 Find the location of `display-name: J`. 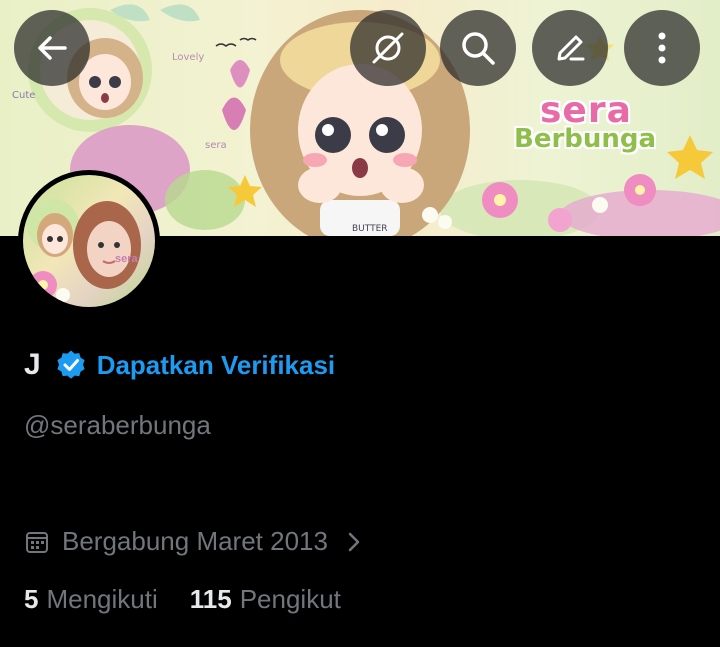

display-name: J is located at coordinates (32, 364).